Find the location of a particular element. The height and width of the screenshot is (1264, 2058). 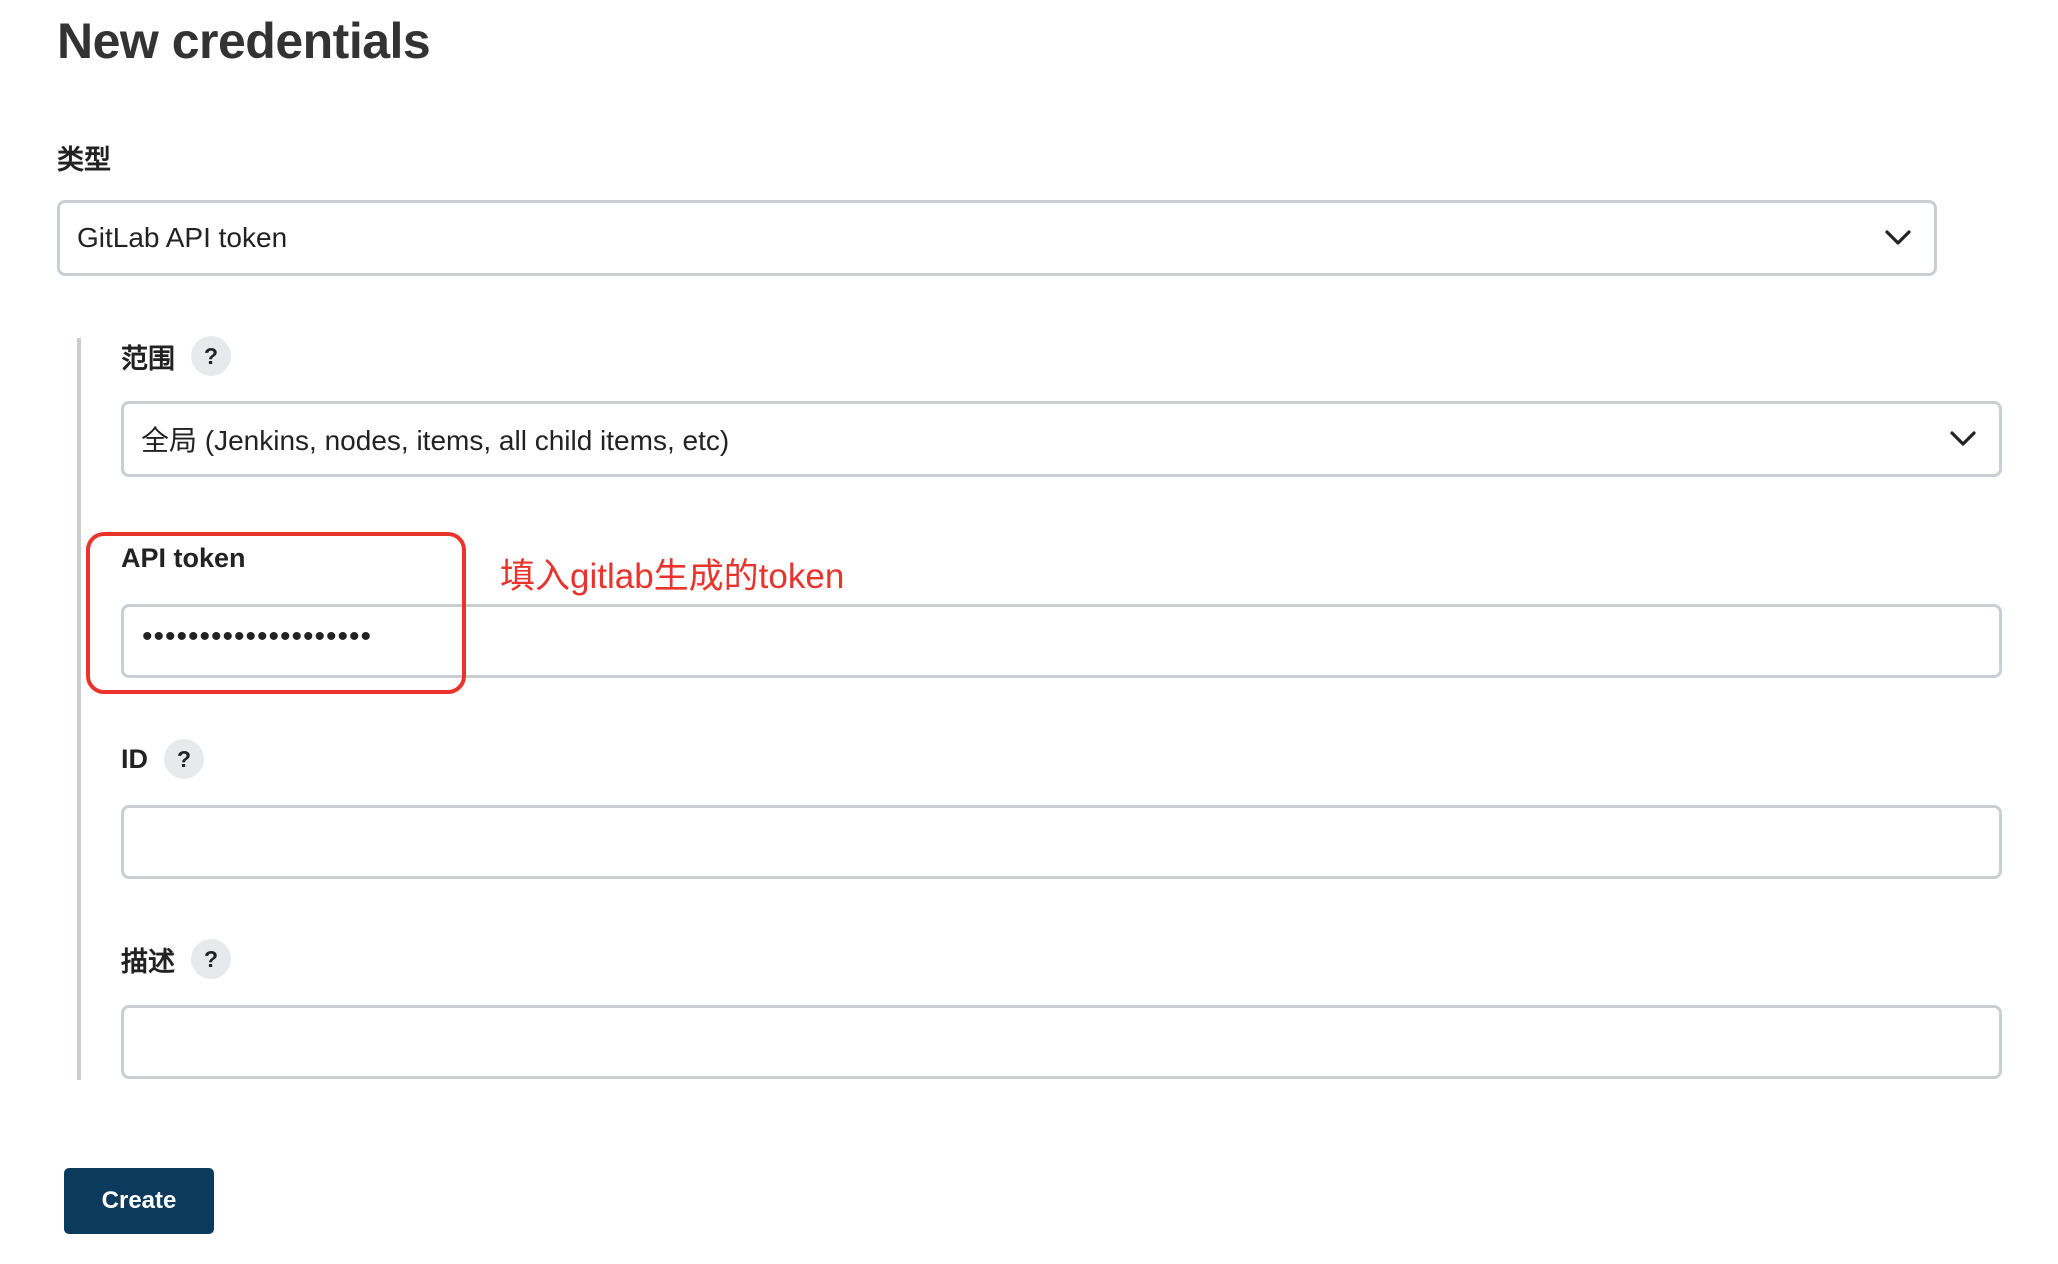

kind-label: 类型 is located at coordinates (84, 157).